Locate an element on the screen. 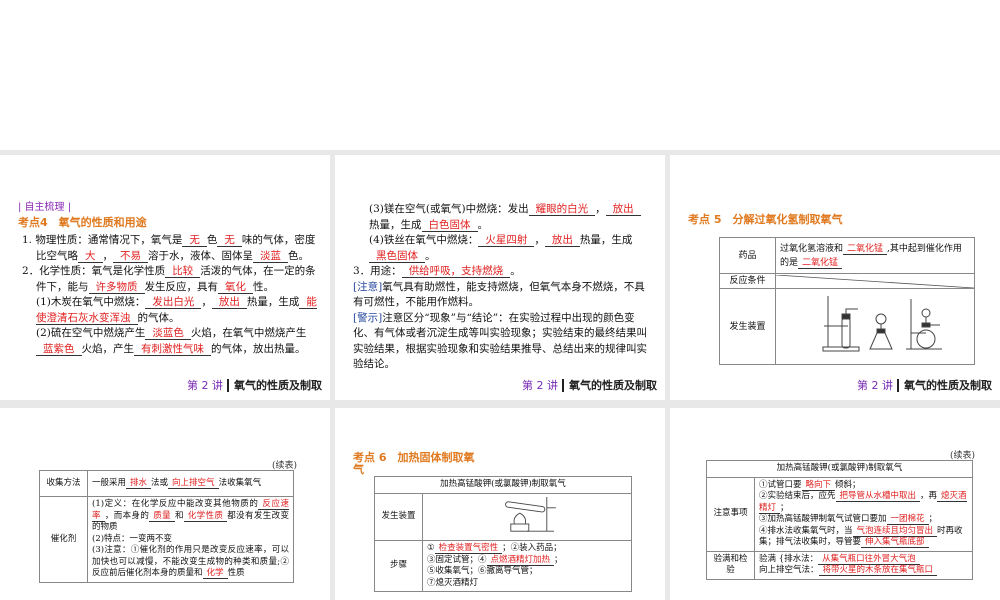  answer-blank: 淡蓝色 is located at coordinates (168, 333).